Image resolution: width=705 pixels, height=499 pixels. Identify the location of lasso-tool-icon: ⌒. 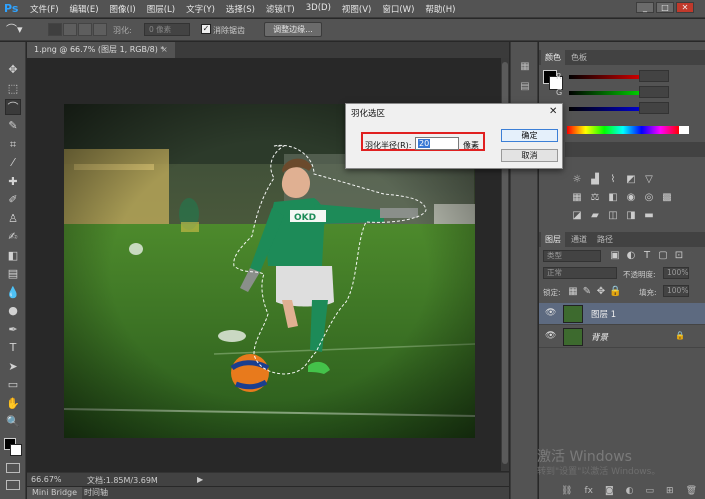
(13, 107).